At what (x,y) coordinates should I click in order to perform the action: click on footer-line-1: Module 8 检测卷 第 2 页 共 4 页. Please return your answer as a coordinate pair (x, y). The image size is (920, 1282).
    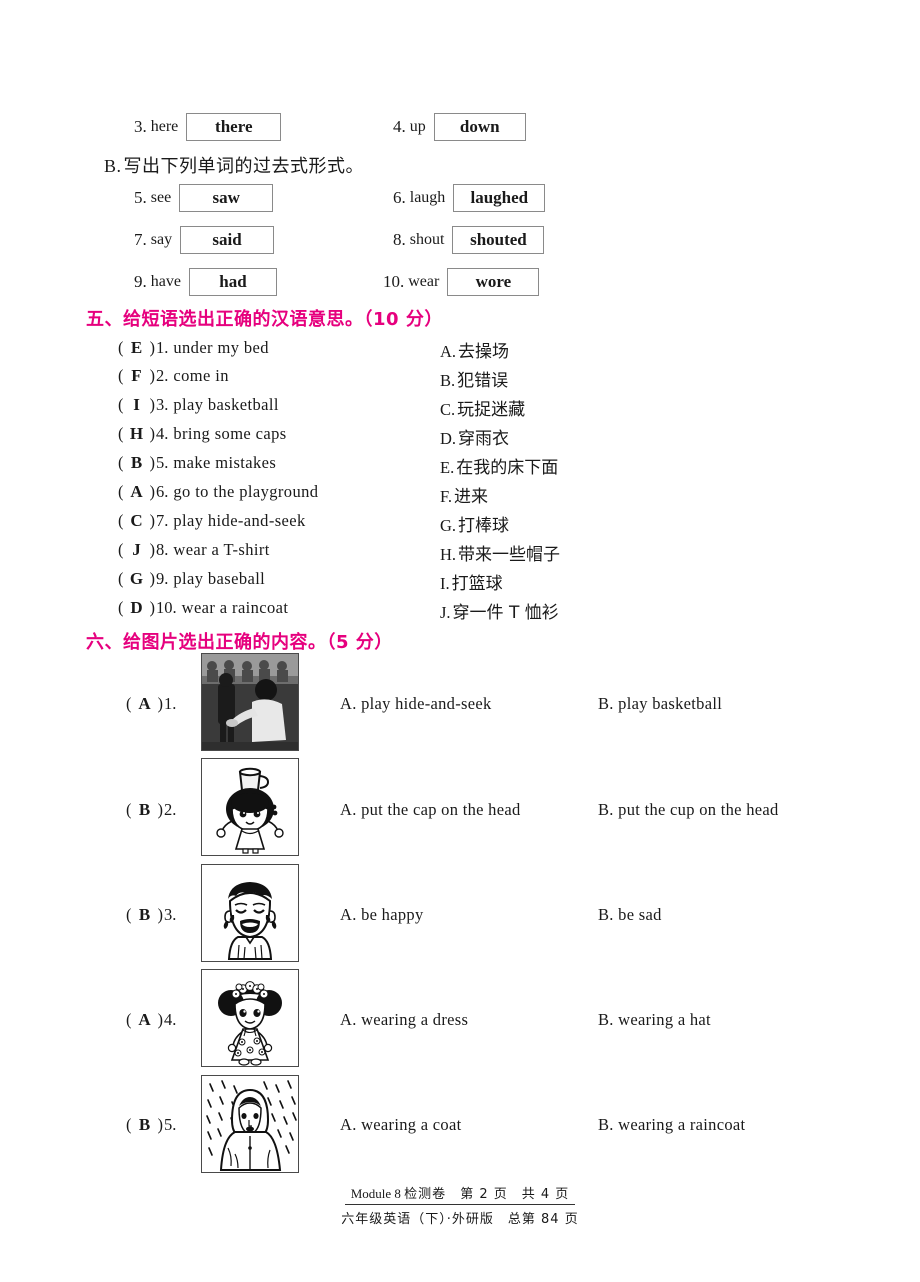
    Looking at the image, I should click on (460, 1194).